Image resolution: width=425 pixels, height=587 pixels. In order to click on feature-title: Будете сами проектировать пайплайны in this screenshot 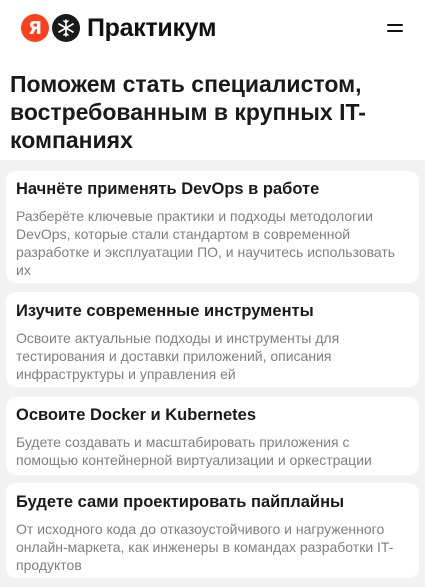, I will do `click(180, 502)`.